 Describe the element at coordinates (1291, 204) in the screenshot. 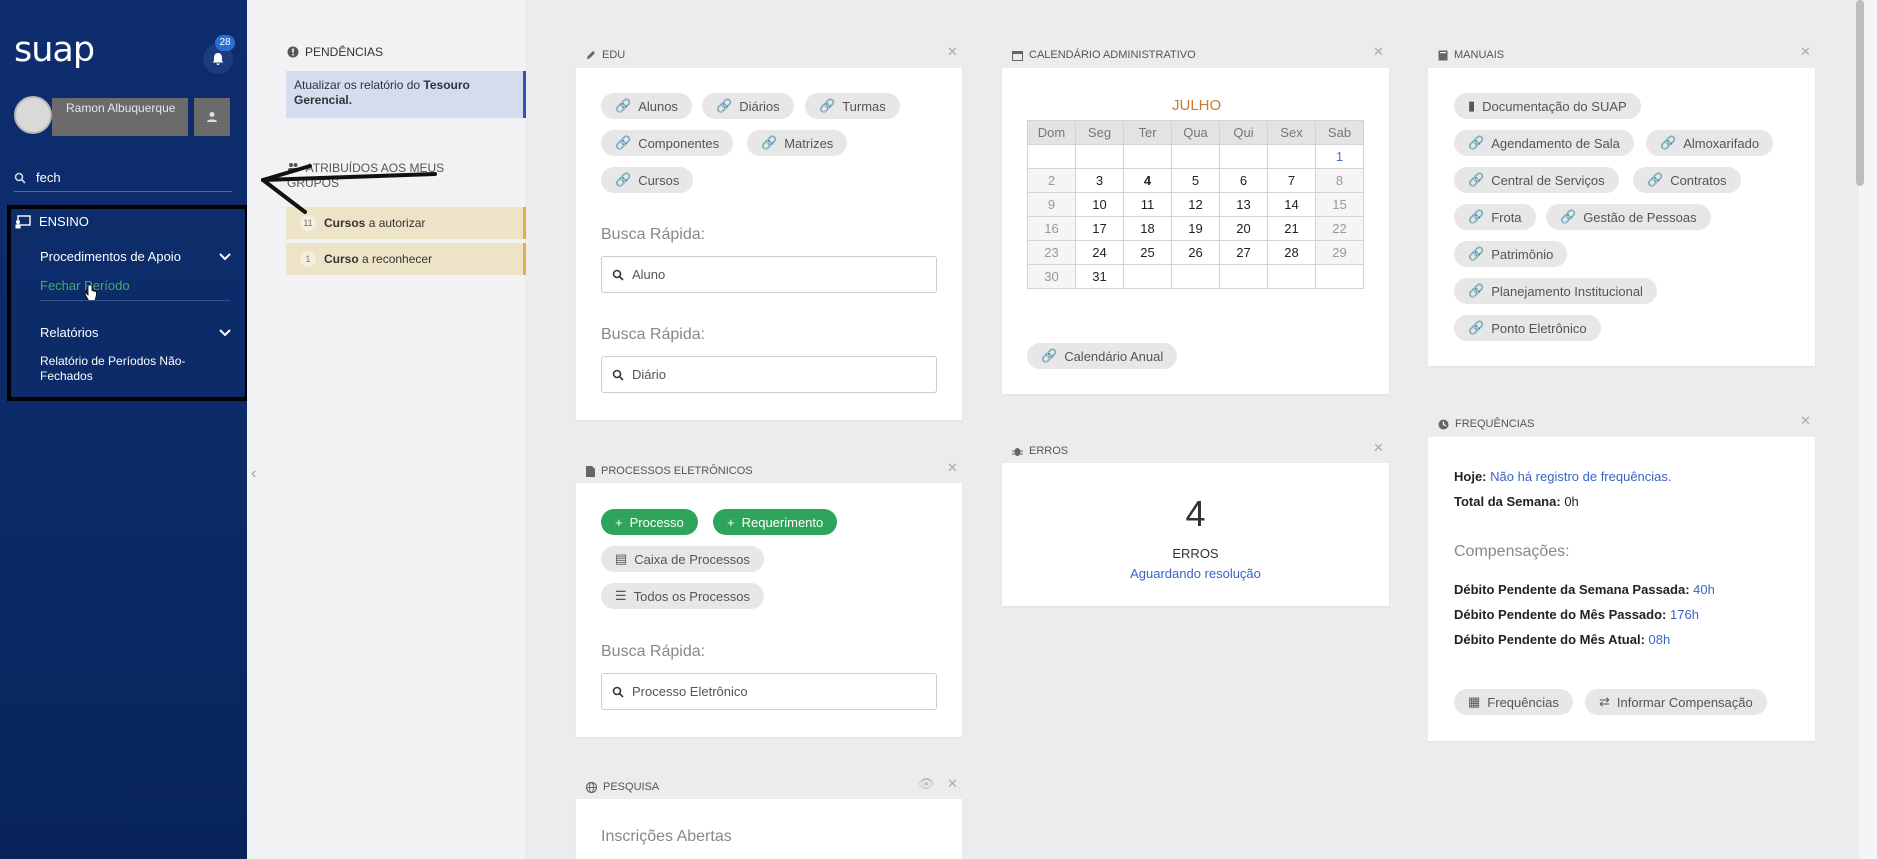

I see `calendar-day: 14` at that location.